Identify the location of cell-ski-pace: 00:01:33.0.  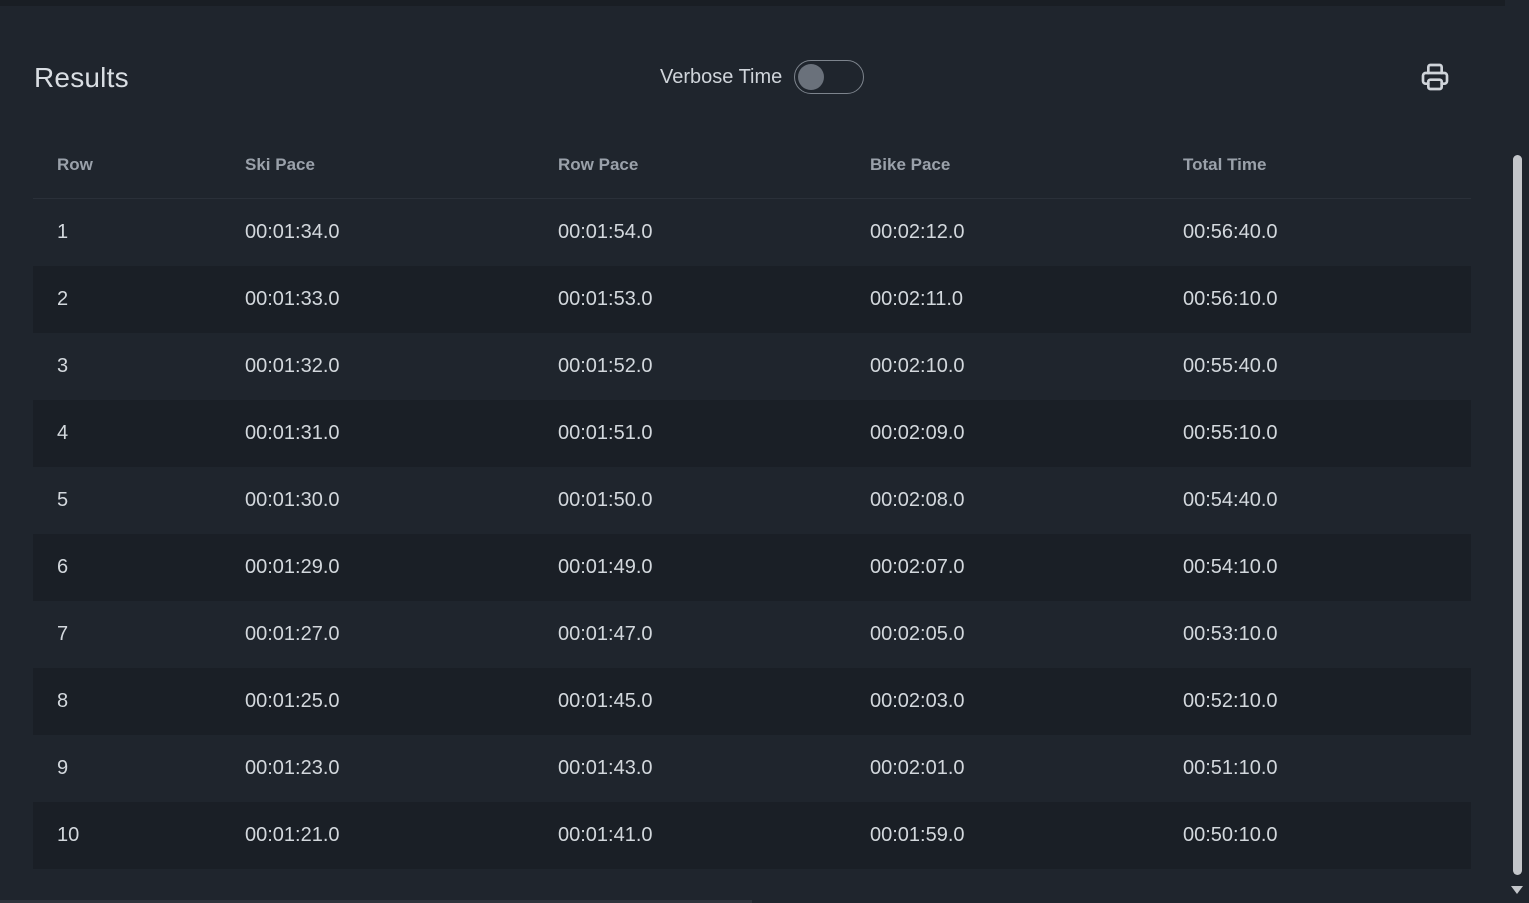
(401, 299).